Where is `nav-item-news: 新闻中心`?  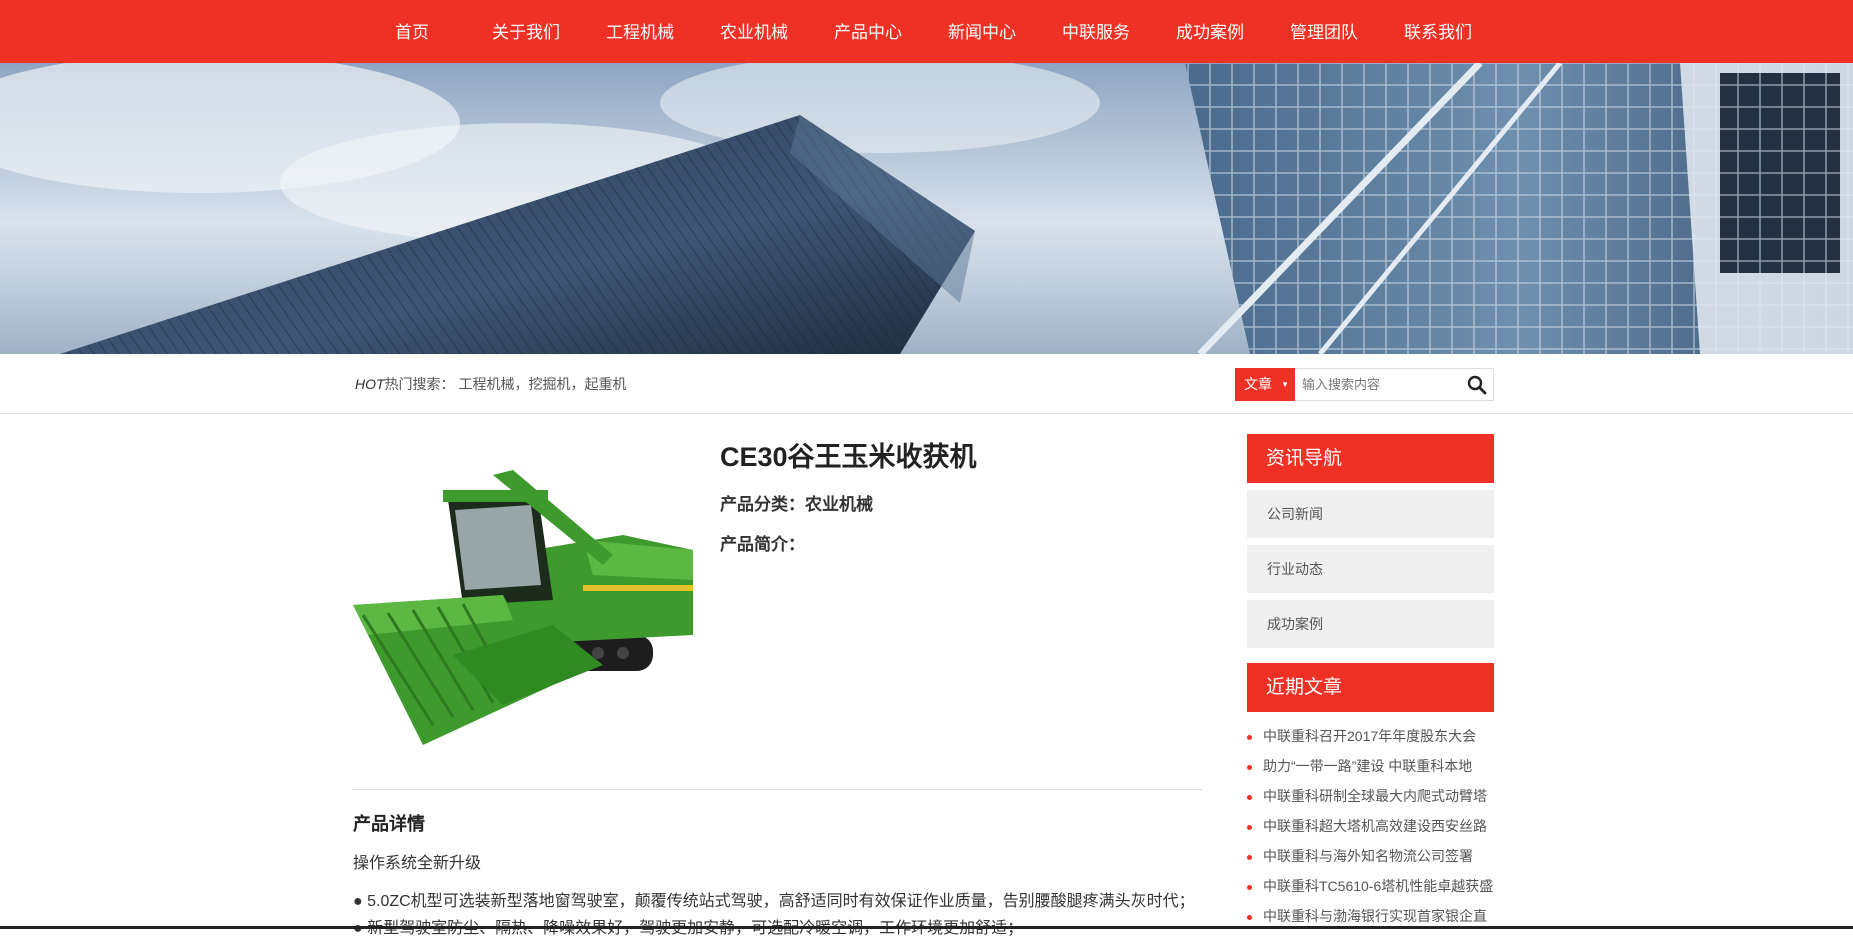 nav-item-news: 新闻中心 is located at coordinates (982, 31).